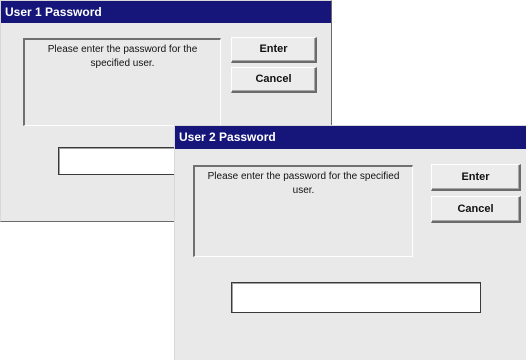 The height and width of the screenshot is (360, 526). Describe the element at coordinates (356, 297) in the screenshot. I see `password-input` at that location.